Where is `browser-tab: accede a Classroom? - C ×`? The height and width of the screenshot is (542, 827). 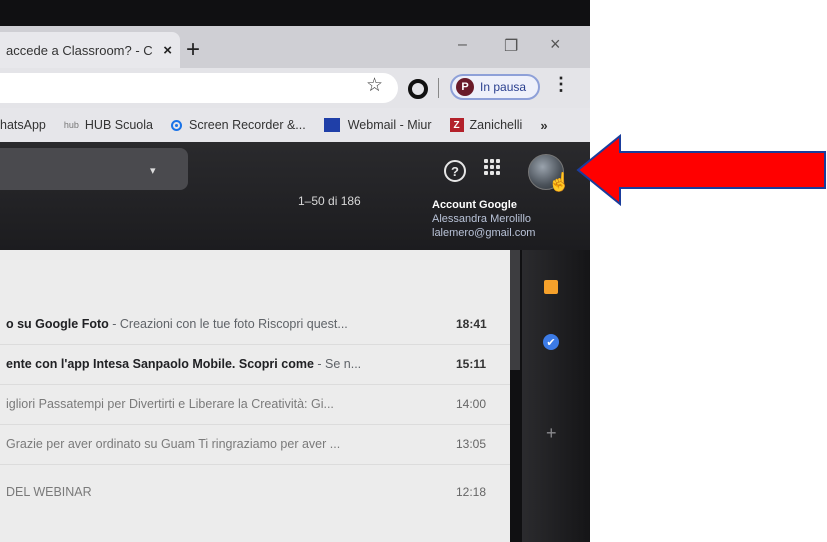
browser-tab: accede a Classroom? - C × is located at coordinates (90, 50).